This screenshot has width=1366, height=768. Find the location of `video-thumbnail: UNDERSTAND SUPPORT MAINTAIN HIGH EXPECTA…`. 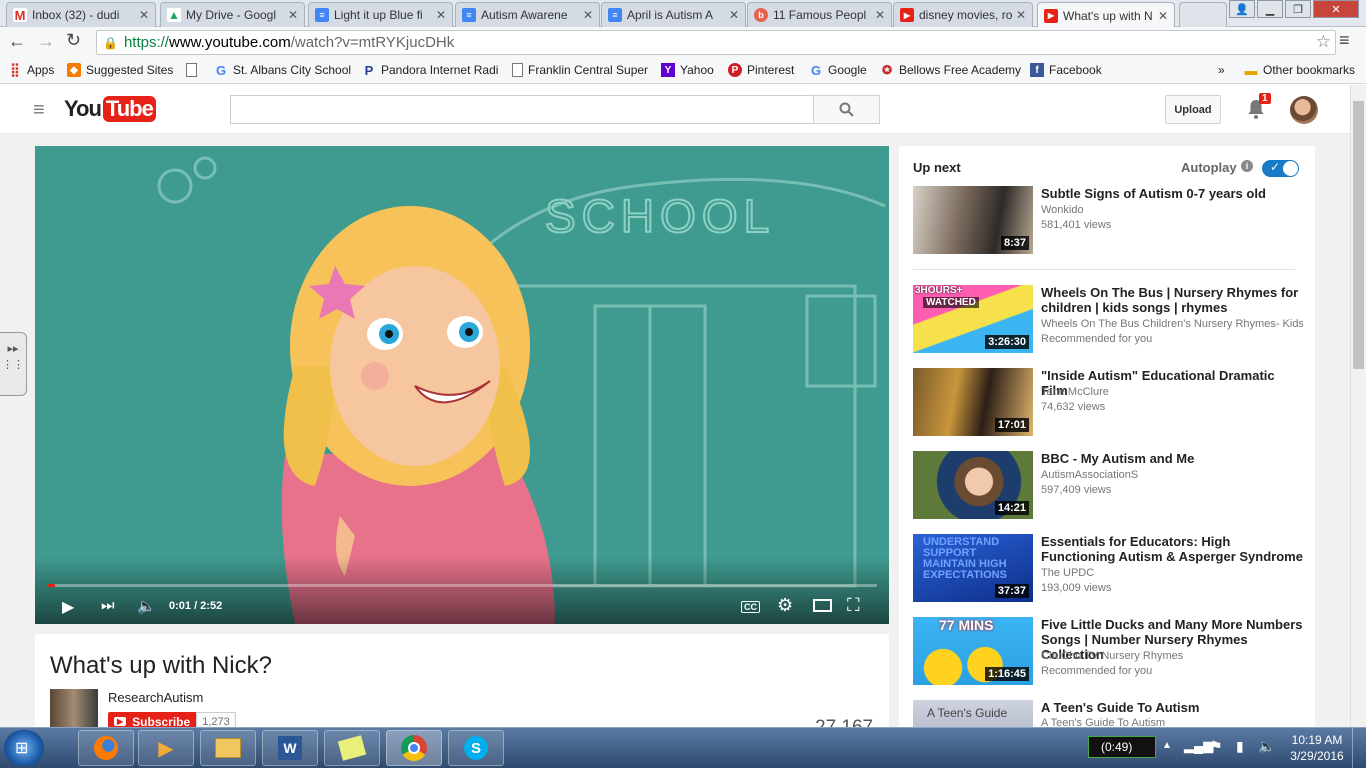

video-thumbnail: UNDERSTAND SUPPORT MAINTAIN HIGH EXPECTA… is located at coordinates (973, 568).